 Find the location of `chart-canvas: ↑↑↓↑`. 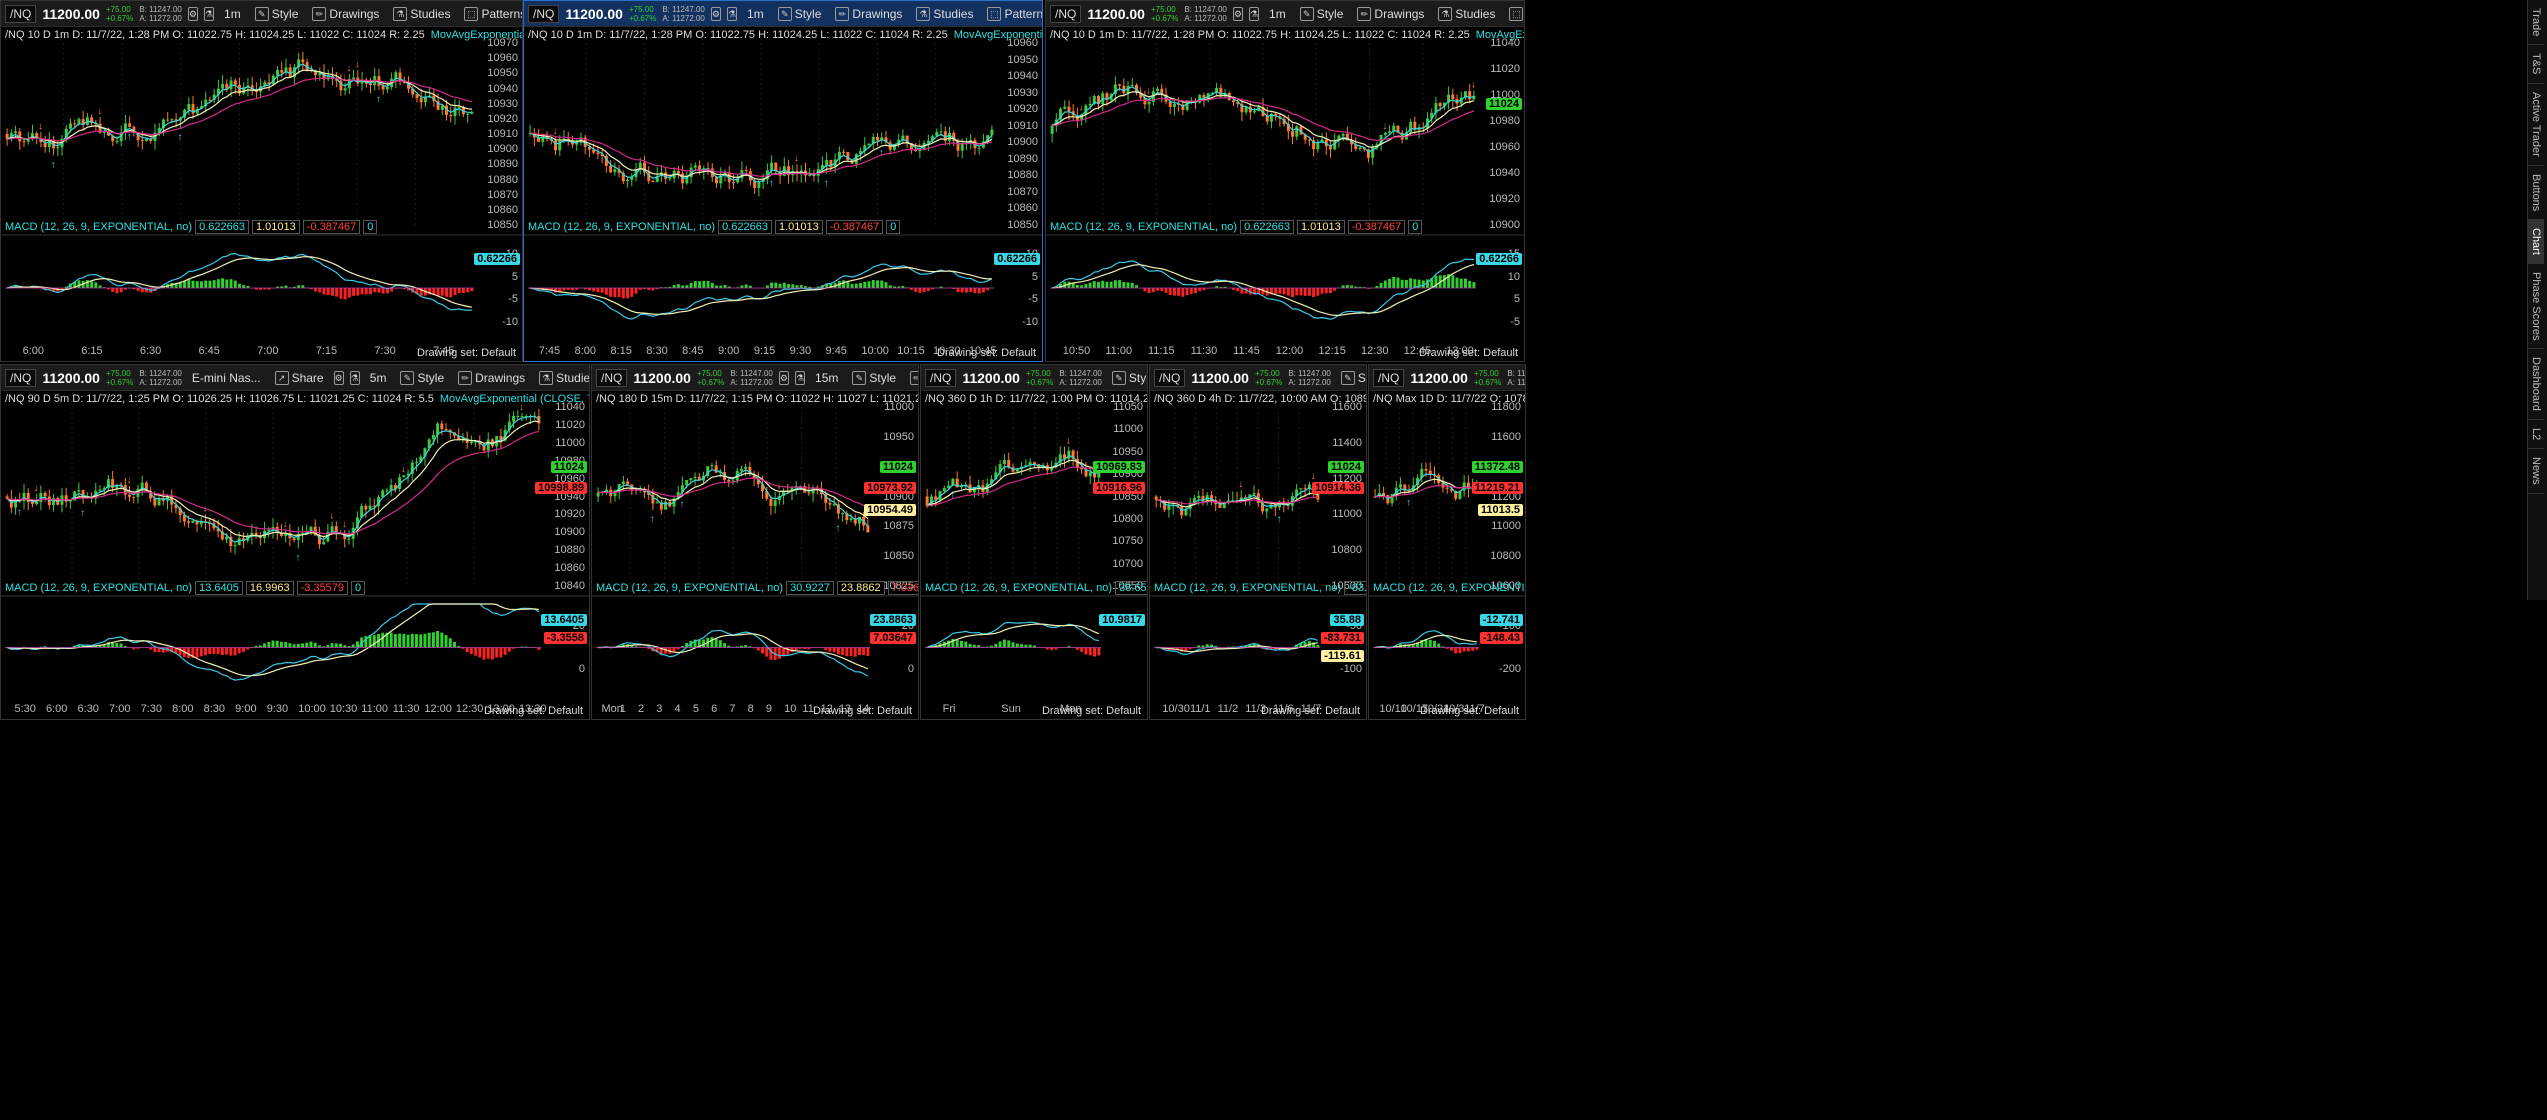

chart-canvas: ↑↑↓↑ is located at coordinates (755, 542).